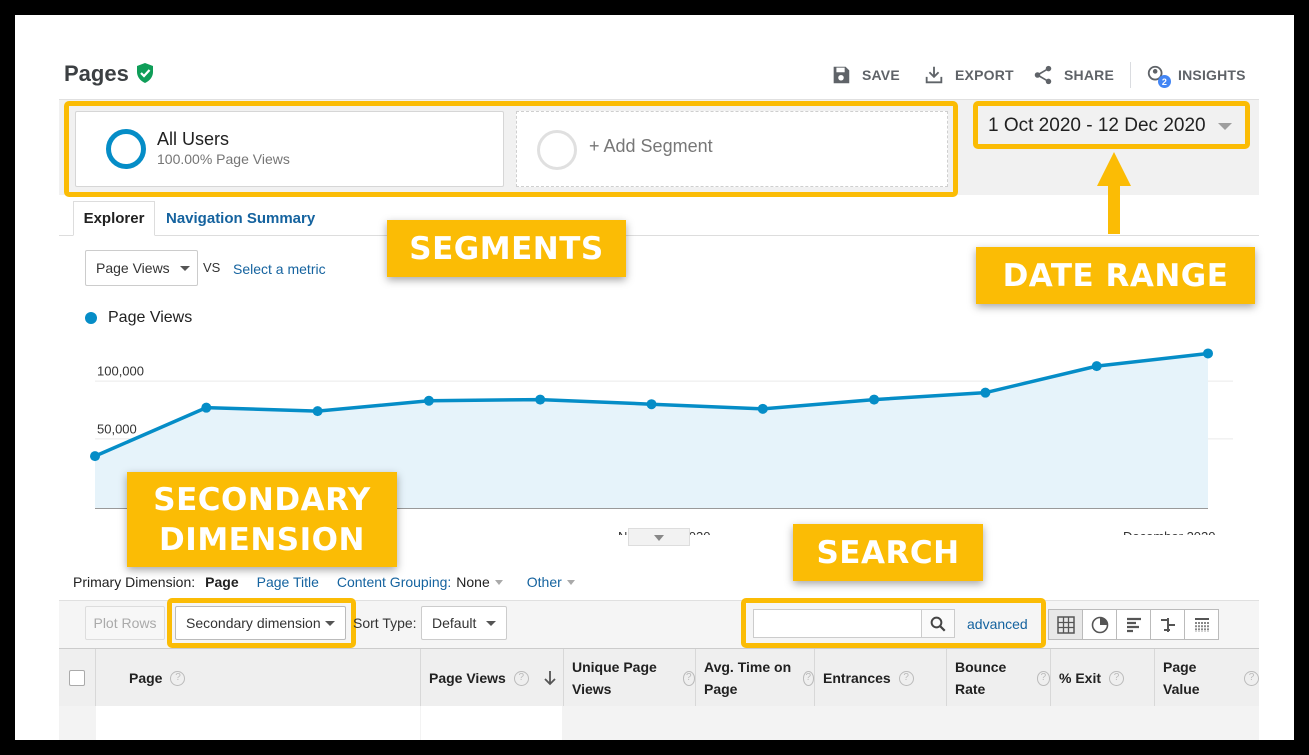  I want to click on other-dimension-link: Other, so click(544, 582).